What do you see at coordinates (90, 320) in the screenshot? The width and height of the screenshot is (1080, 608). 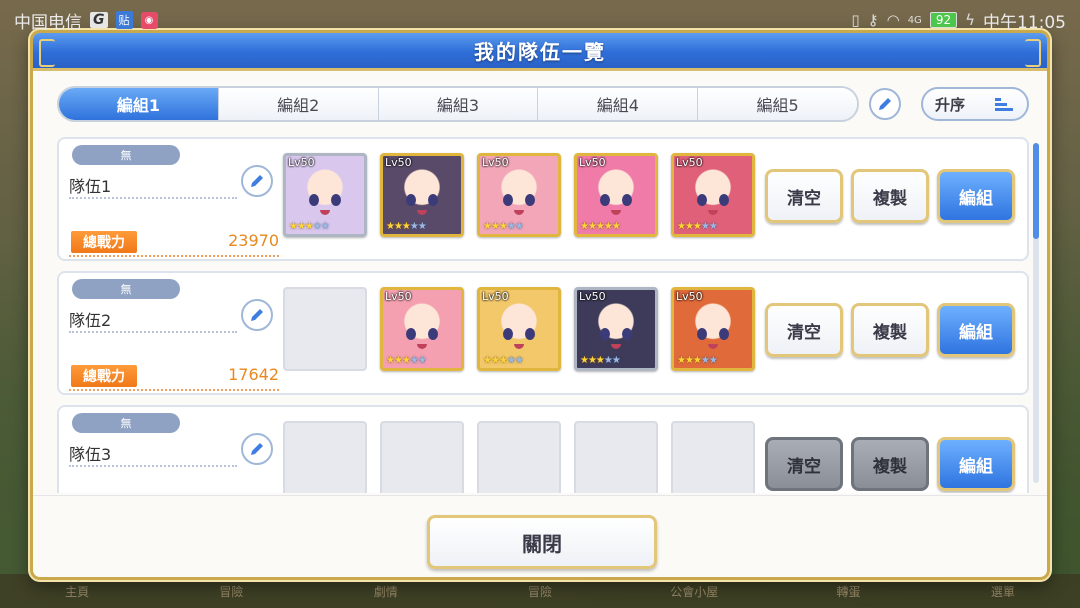 I see `team-name: 隊伍2` at bounding box center [90, 320].